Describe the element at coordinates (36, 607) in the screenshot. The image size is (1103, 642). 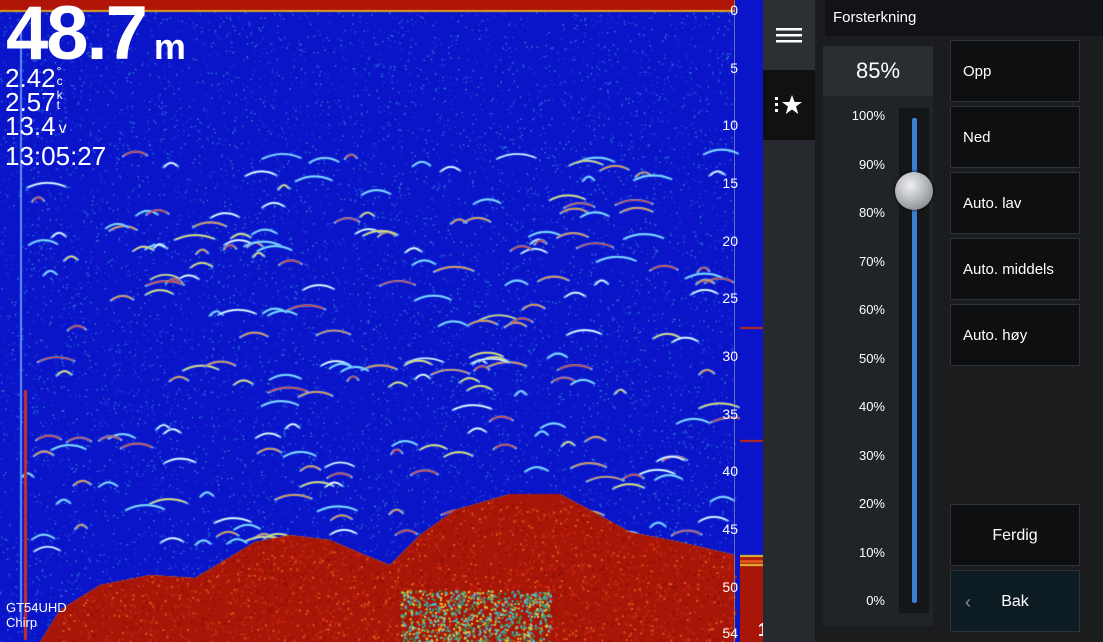
I see `transducer-name: GT54UHD` at that location.